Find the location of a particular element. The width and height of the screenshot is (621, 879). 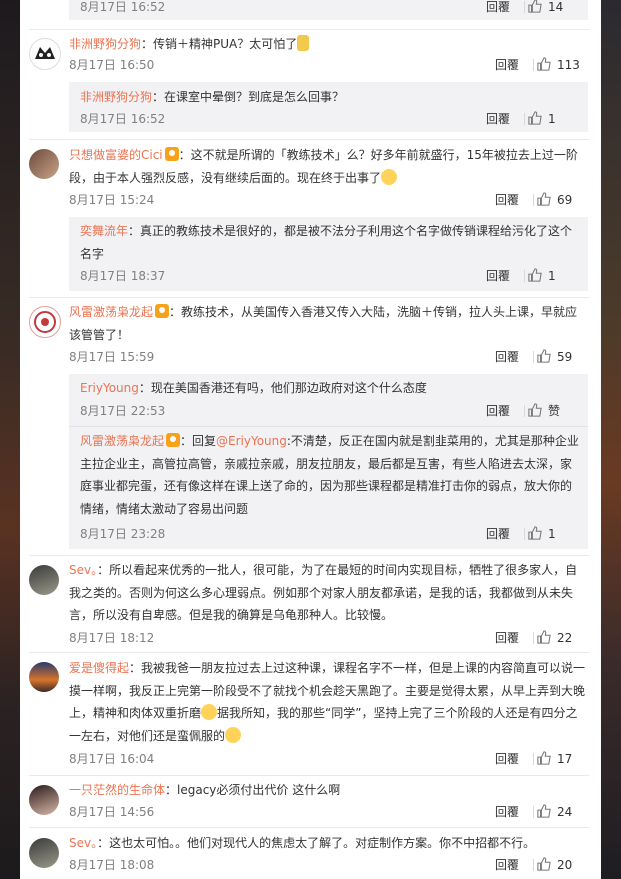

comment-date: 8月17日 18:12 is located at coordinates (112, 638).